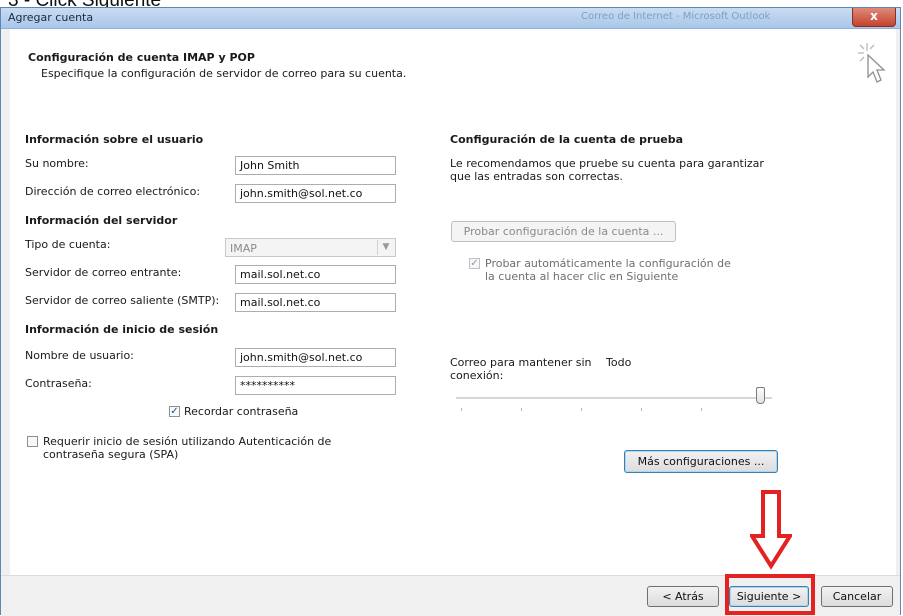 This screenshot has width=903, height=616. Describe the element at coordinates (315, 274) in the screenshot. I see `incoming-server-field: mail.sol.net.co` at that location.